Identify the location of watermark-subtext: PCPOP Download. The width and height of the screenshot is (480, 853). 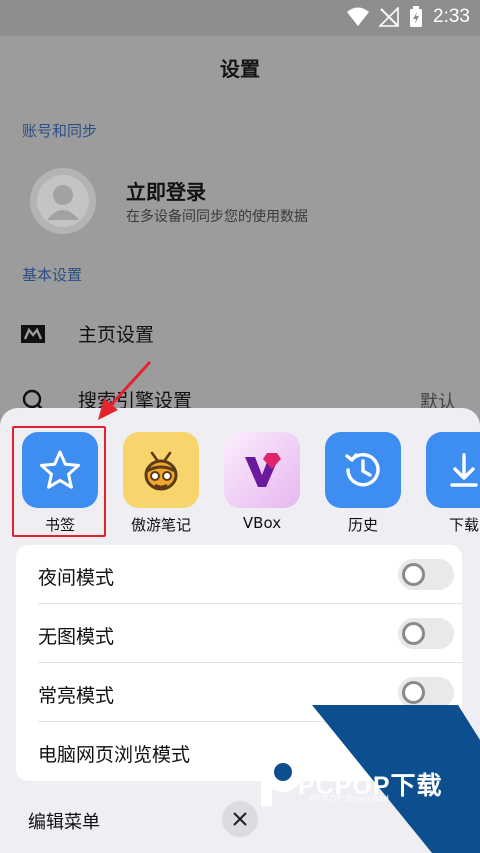
(350, 798).